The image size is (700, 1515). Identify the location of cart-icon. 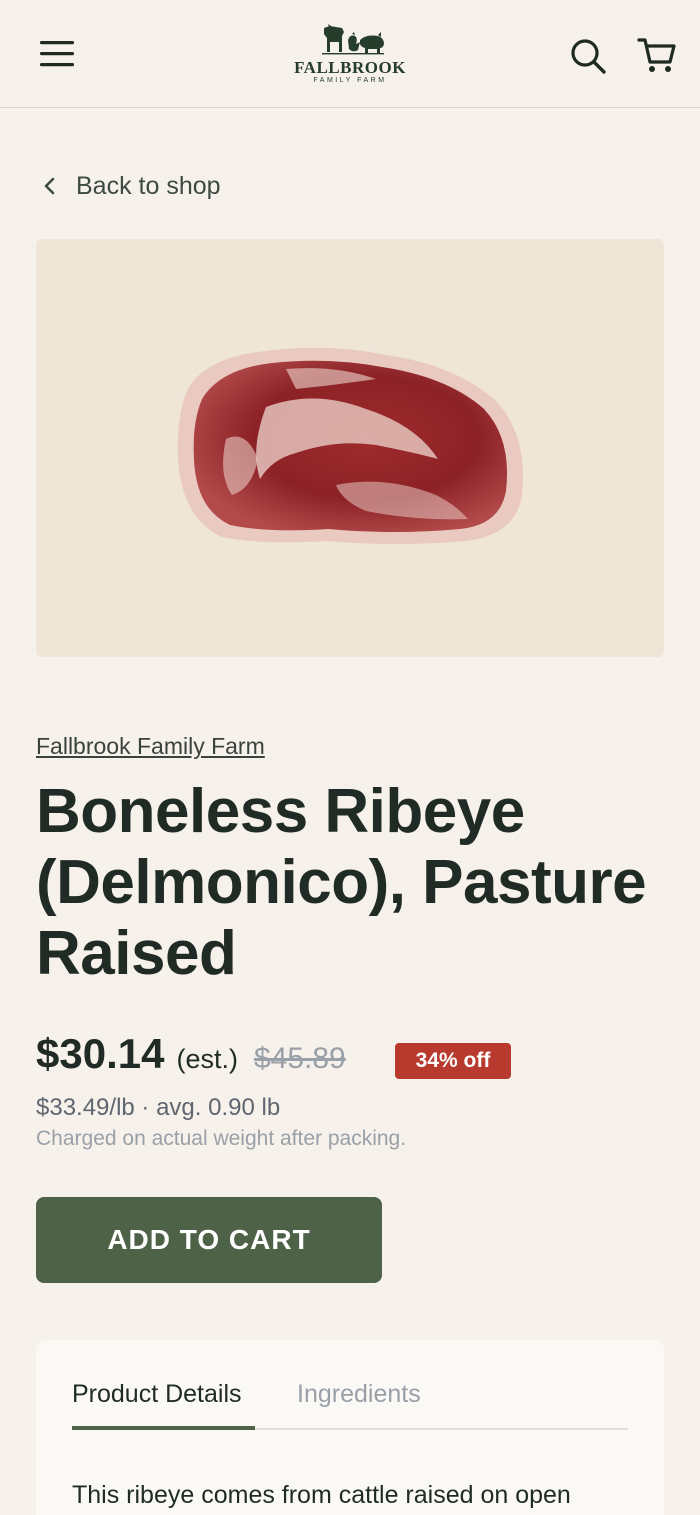
(657, 56).